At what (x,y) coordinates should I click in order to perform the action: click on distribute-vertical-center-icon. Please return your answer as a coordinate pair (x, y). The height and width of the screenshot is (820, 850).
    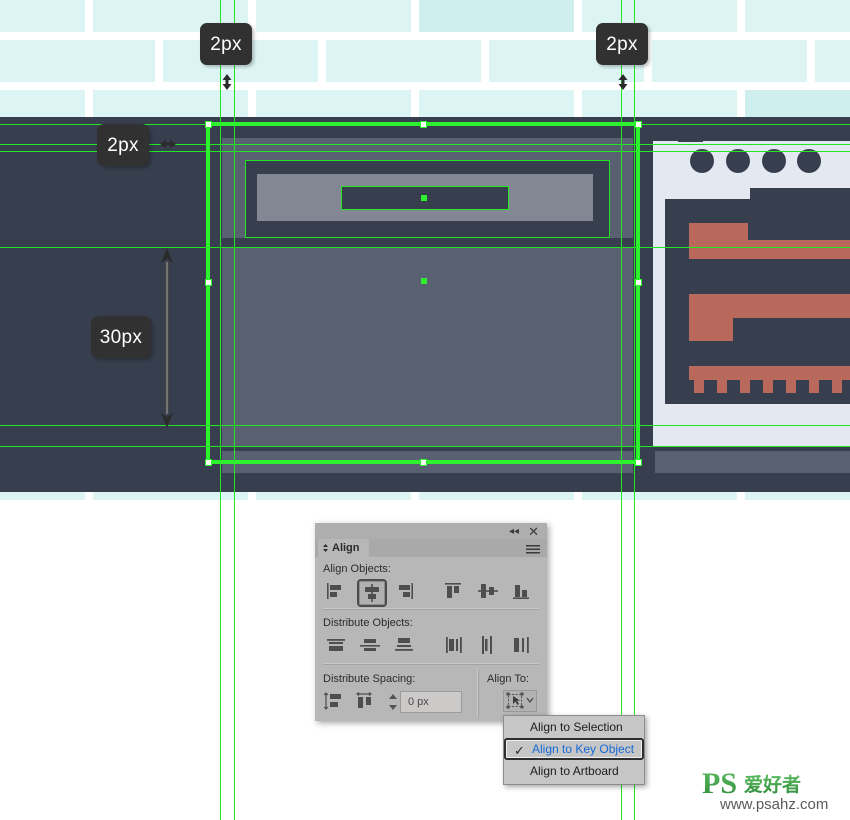
    Looking at the image, I should click on (370, 645).